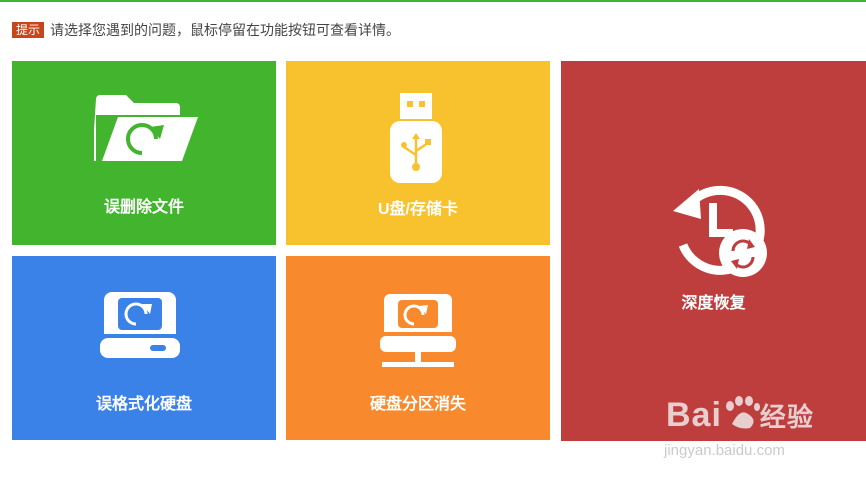 The image size is (866, 480). I want to click on hard-drive-refresh-icon, so click(140, 325).